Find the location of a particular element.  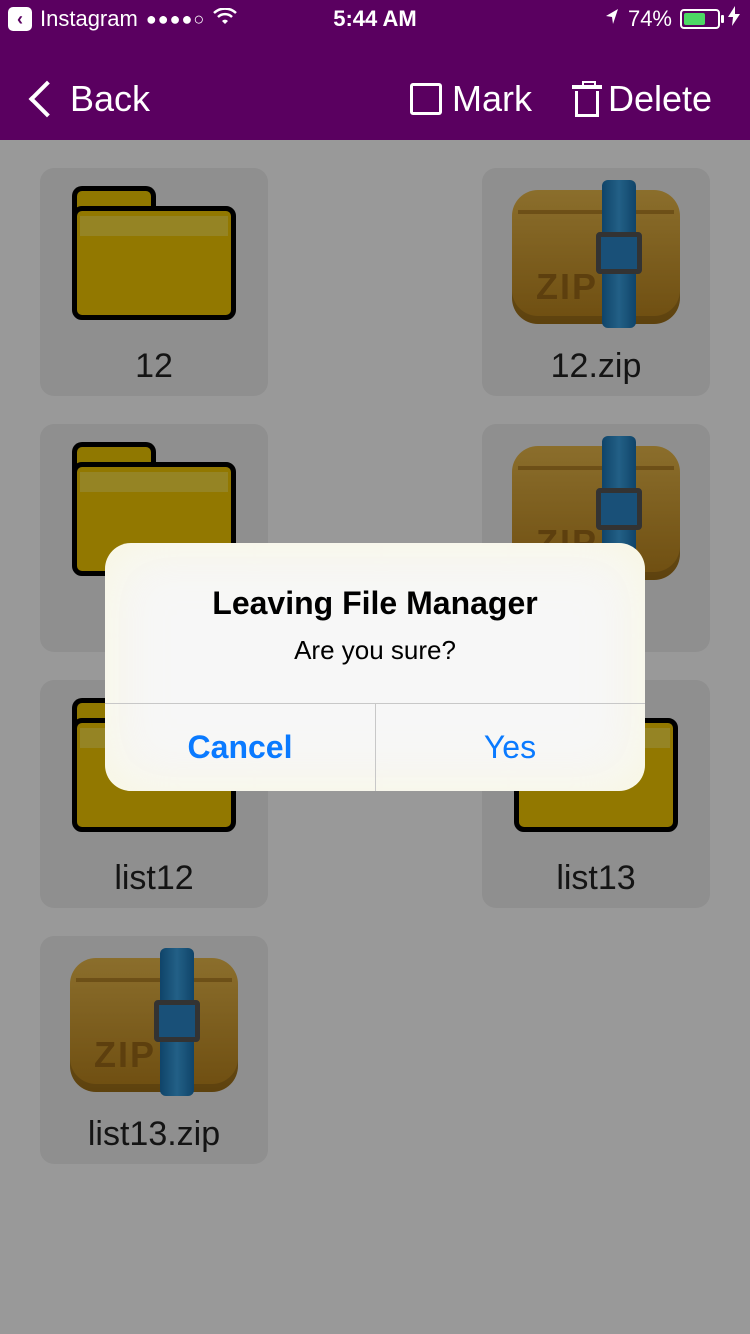

nav-bar: Back Mark Delete is located at coordinates (375, 90).